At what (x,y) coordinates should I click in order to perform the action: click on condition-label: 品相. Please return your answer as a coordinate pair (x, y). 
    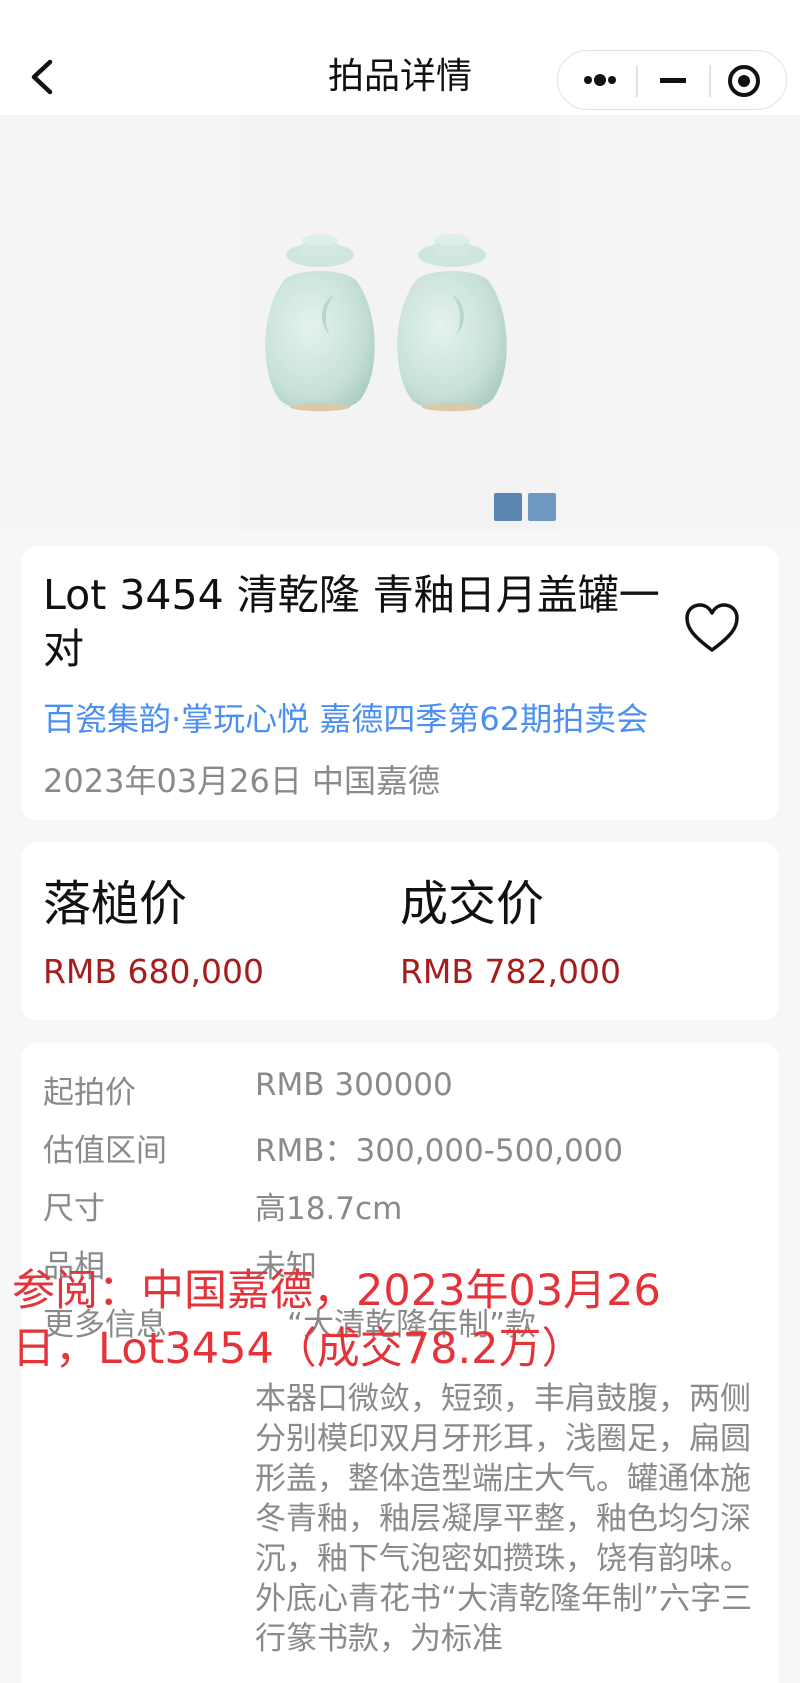
    Looking at the image, I should click on (74, 1267).